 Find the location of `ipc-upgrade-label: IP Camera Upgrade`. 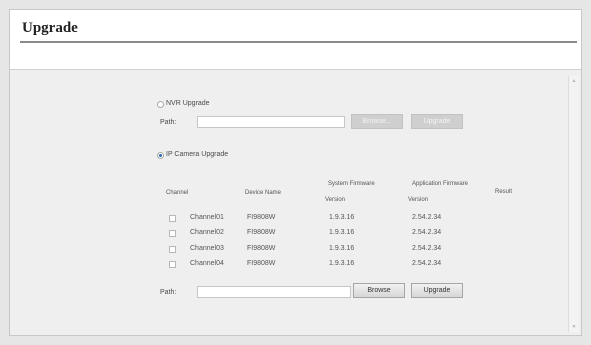

ipc-upgrade-label: IP Camera Upgrade is located at coordinates (197, 154).